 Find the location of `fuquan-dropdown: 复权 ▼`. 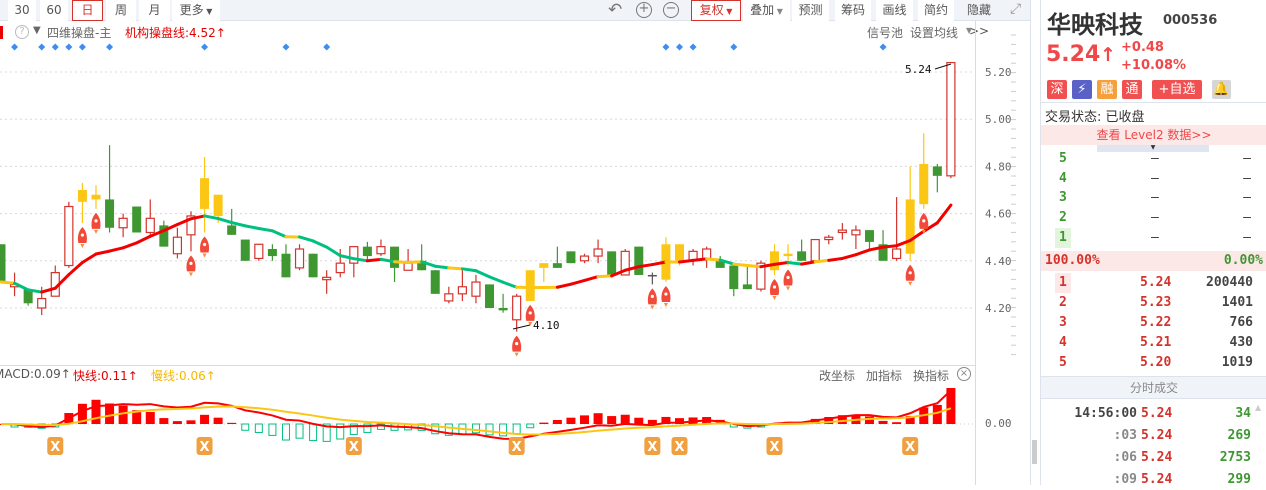

fuquan-dropdown: 复权 ▼ is located at coordinates (716, 10).